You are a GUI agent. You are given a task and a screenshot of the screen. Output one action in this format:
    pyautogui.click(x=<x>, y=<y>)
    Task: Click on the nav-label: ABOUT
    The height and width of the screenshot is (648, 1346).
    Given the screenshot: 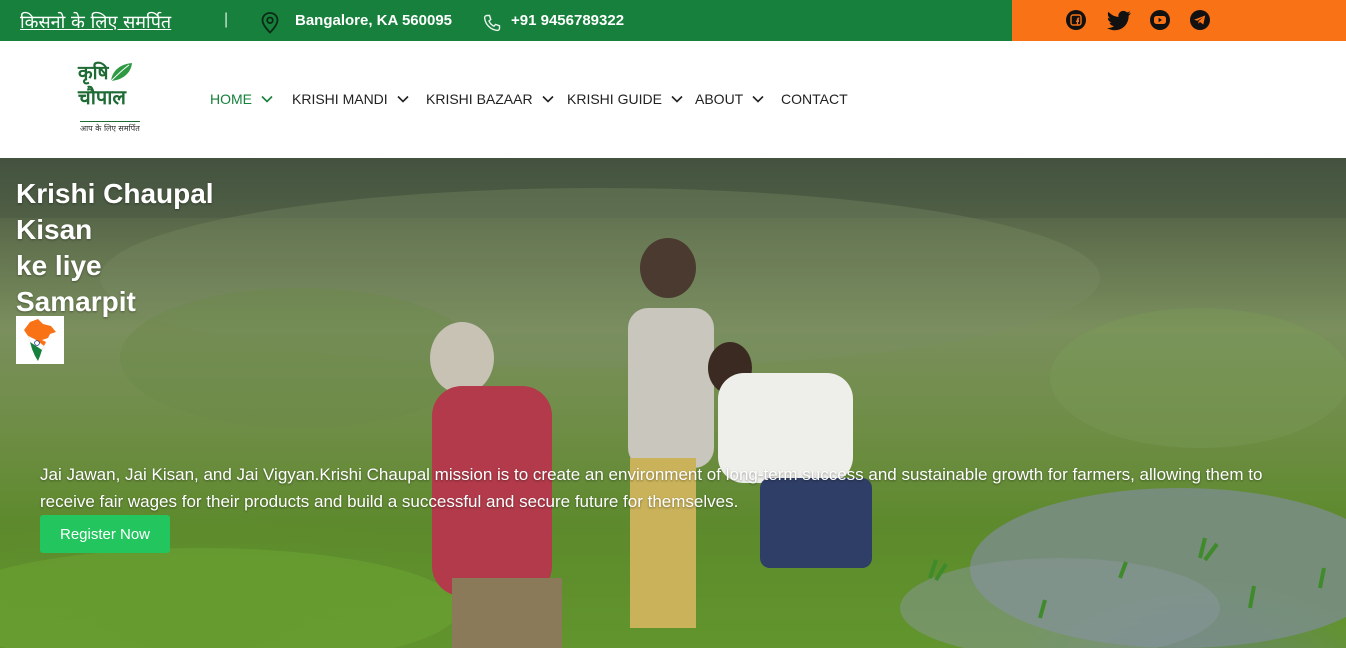 What is the action you would take?
    pyautogui.click(x=719, y=99)
    